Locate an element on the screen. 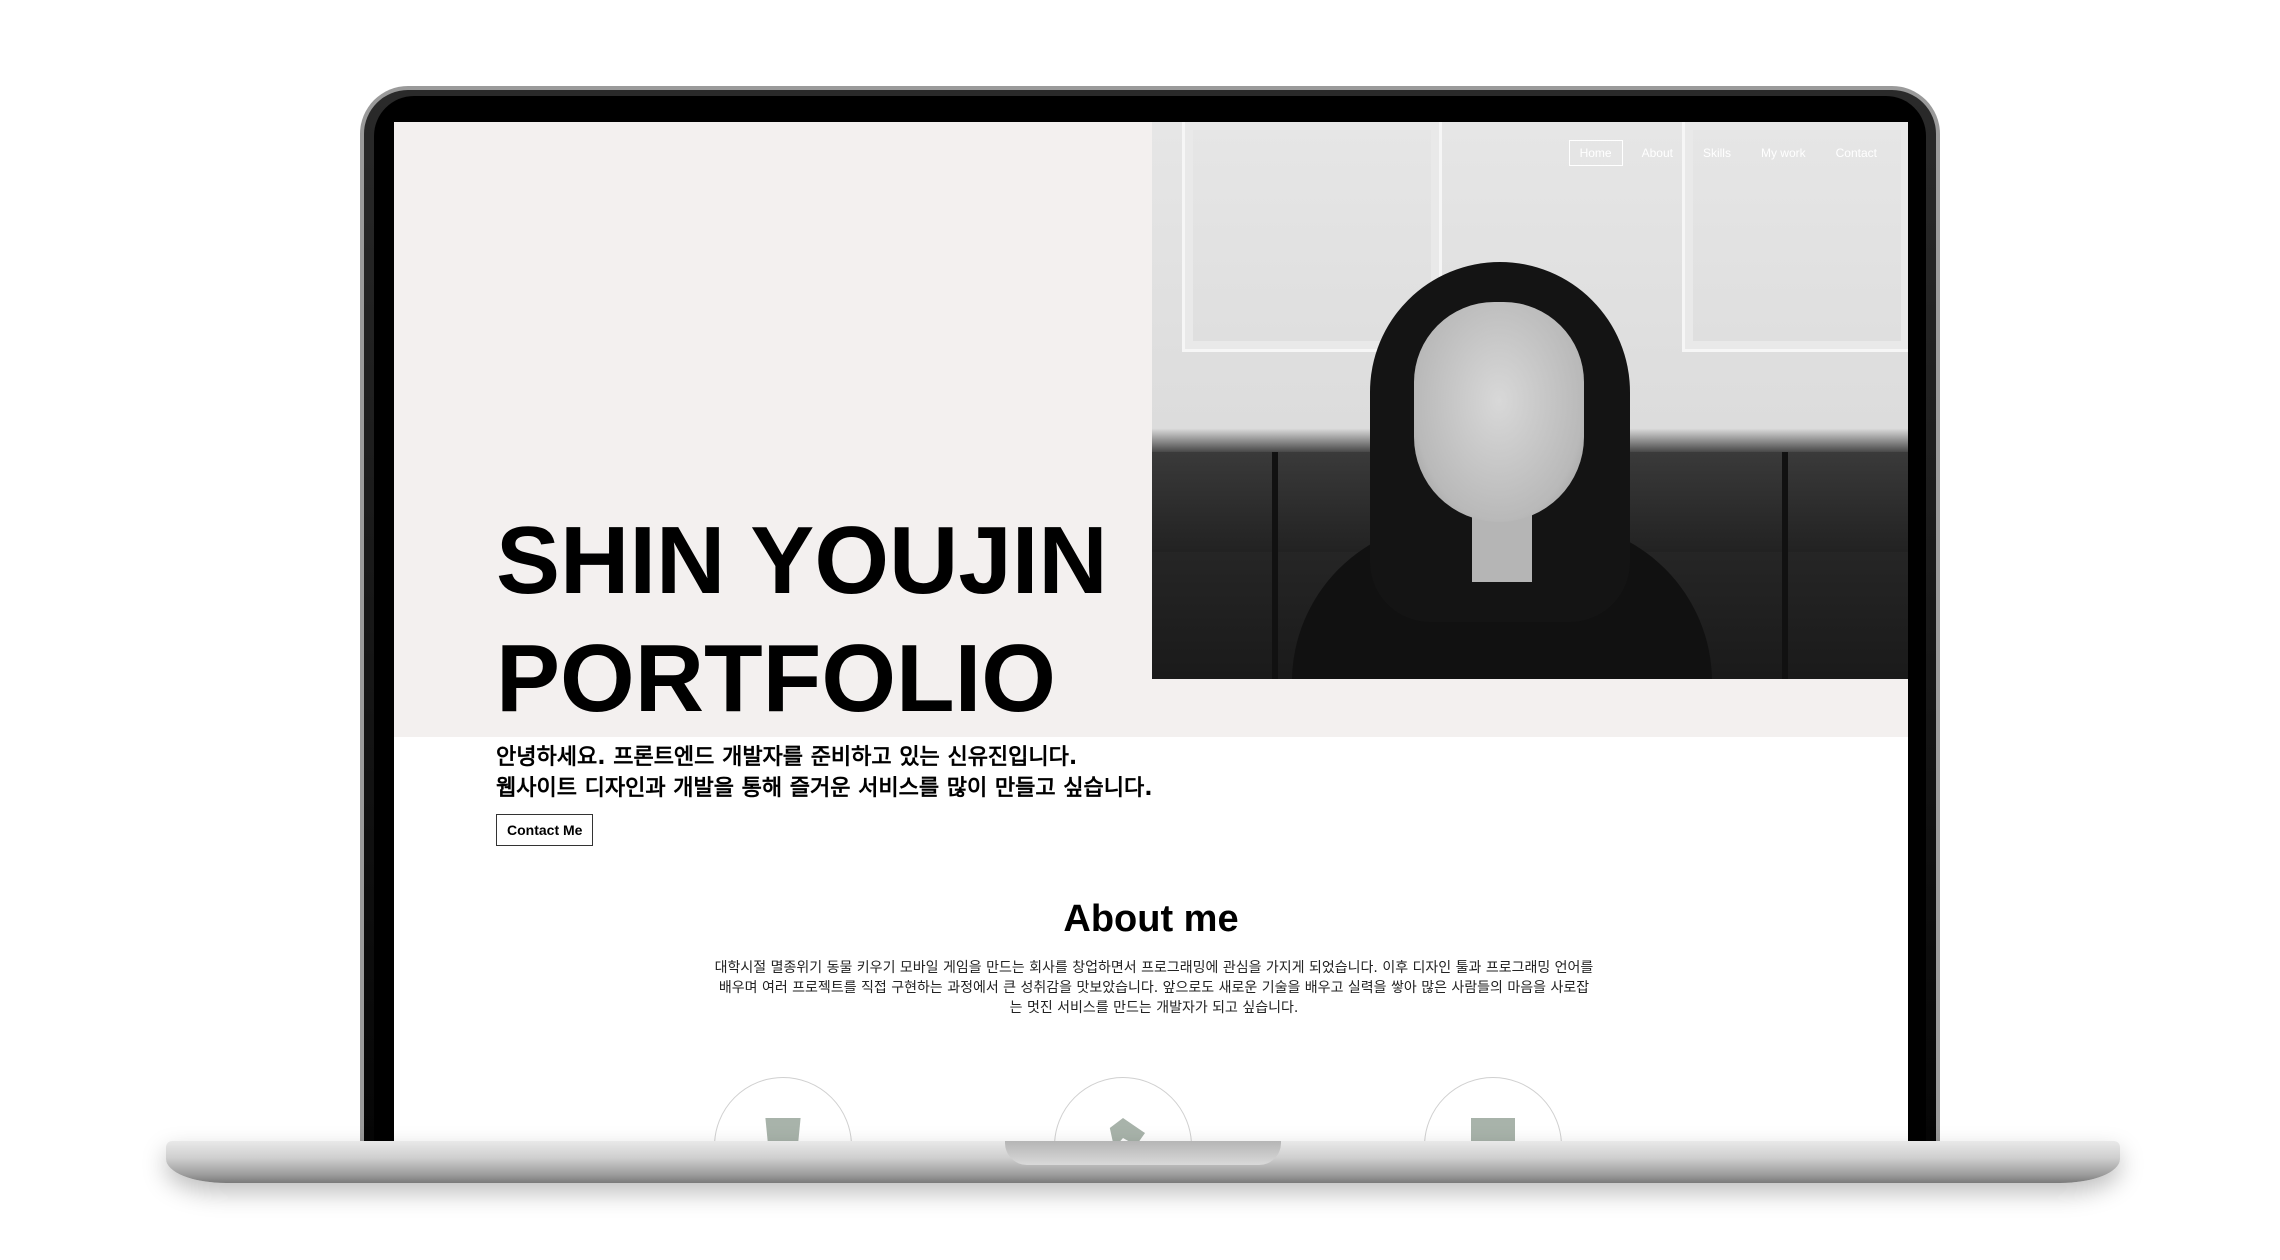 Image resolution: width=2280 pixels, height=1260 pixels. html5-icon is located at coordinates (783, 1130).